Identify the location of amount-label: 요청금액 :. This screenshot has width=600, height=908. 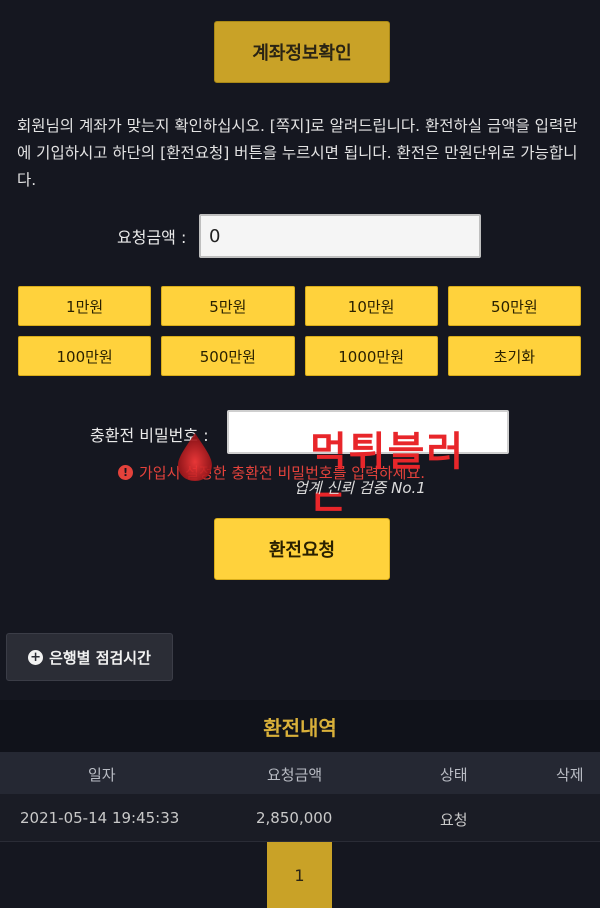
(152, 237).